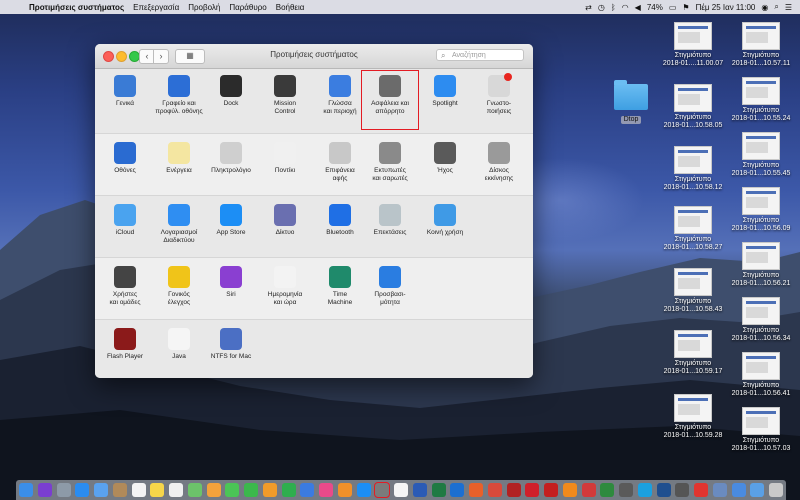  What do you see at coordinates (588, 490) in the screenshot?
I see `dock-ninja-icon` at bounding box center [588, 490].